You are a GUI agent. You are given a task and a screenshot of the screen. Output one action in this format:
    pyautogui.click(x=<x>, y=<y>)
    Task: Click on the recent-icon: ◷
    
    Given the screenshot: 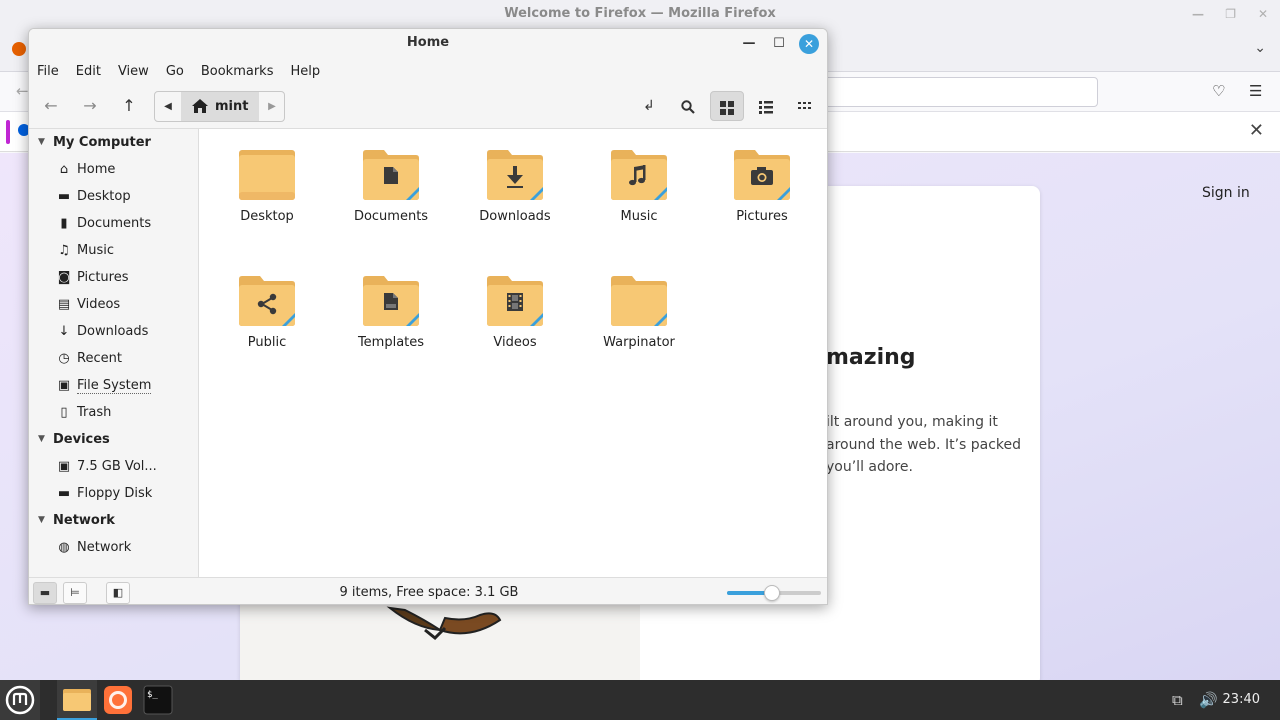 What is the action you would take?
    pyautogui.click(x=64, y=358)
    